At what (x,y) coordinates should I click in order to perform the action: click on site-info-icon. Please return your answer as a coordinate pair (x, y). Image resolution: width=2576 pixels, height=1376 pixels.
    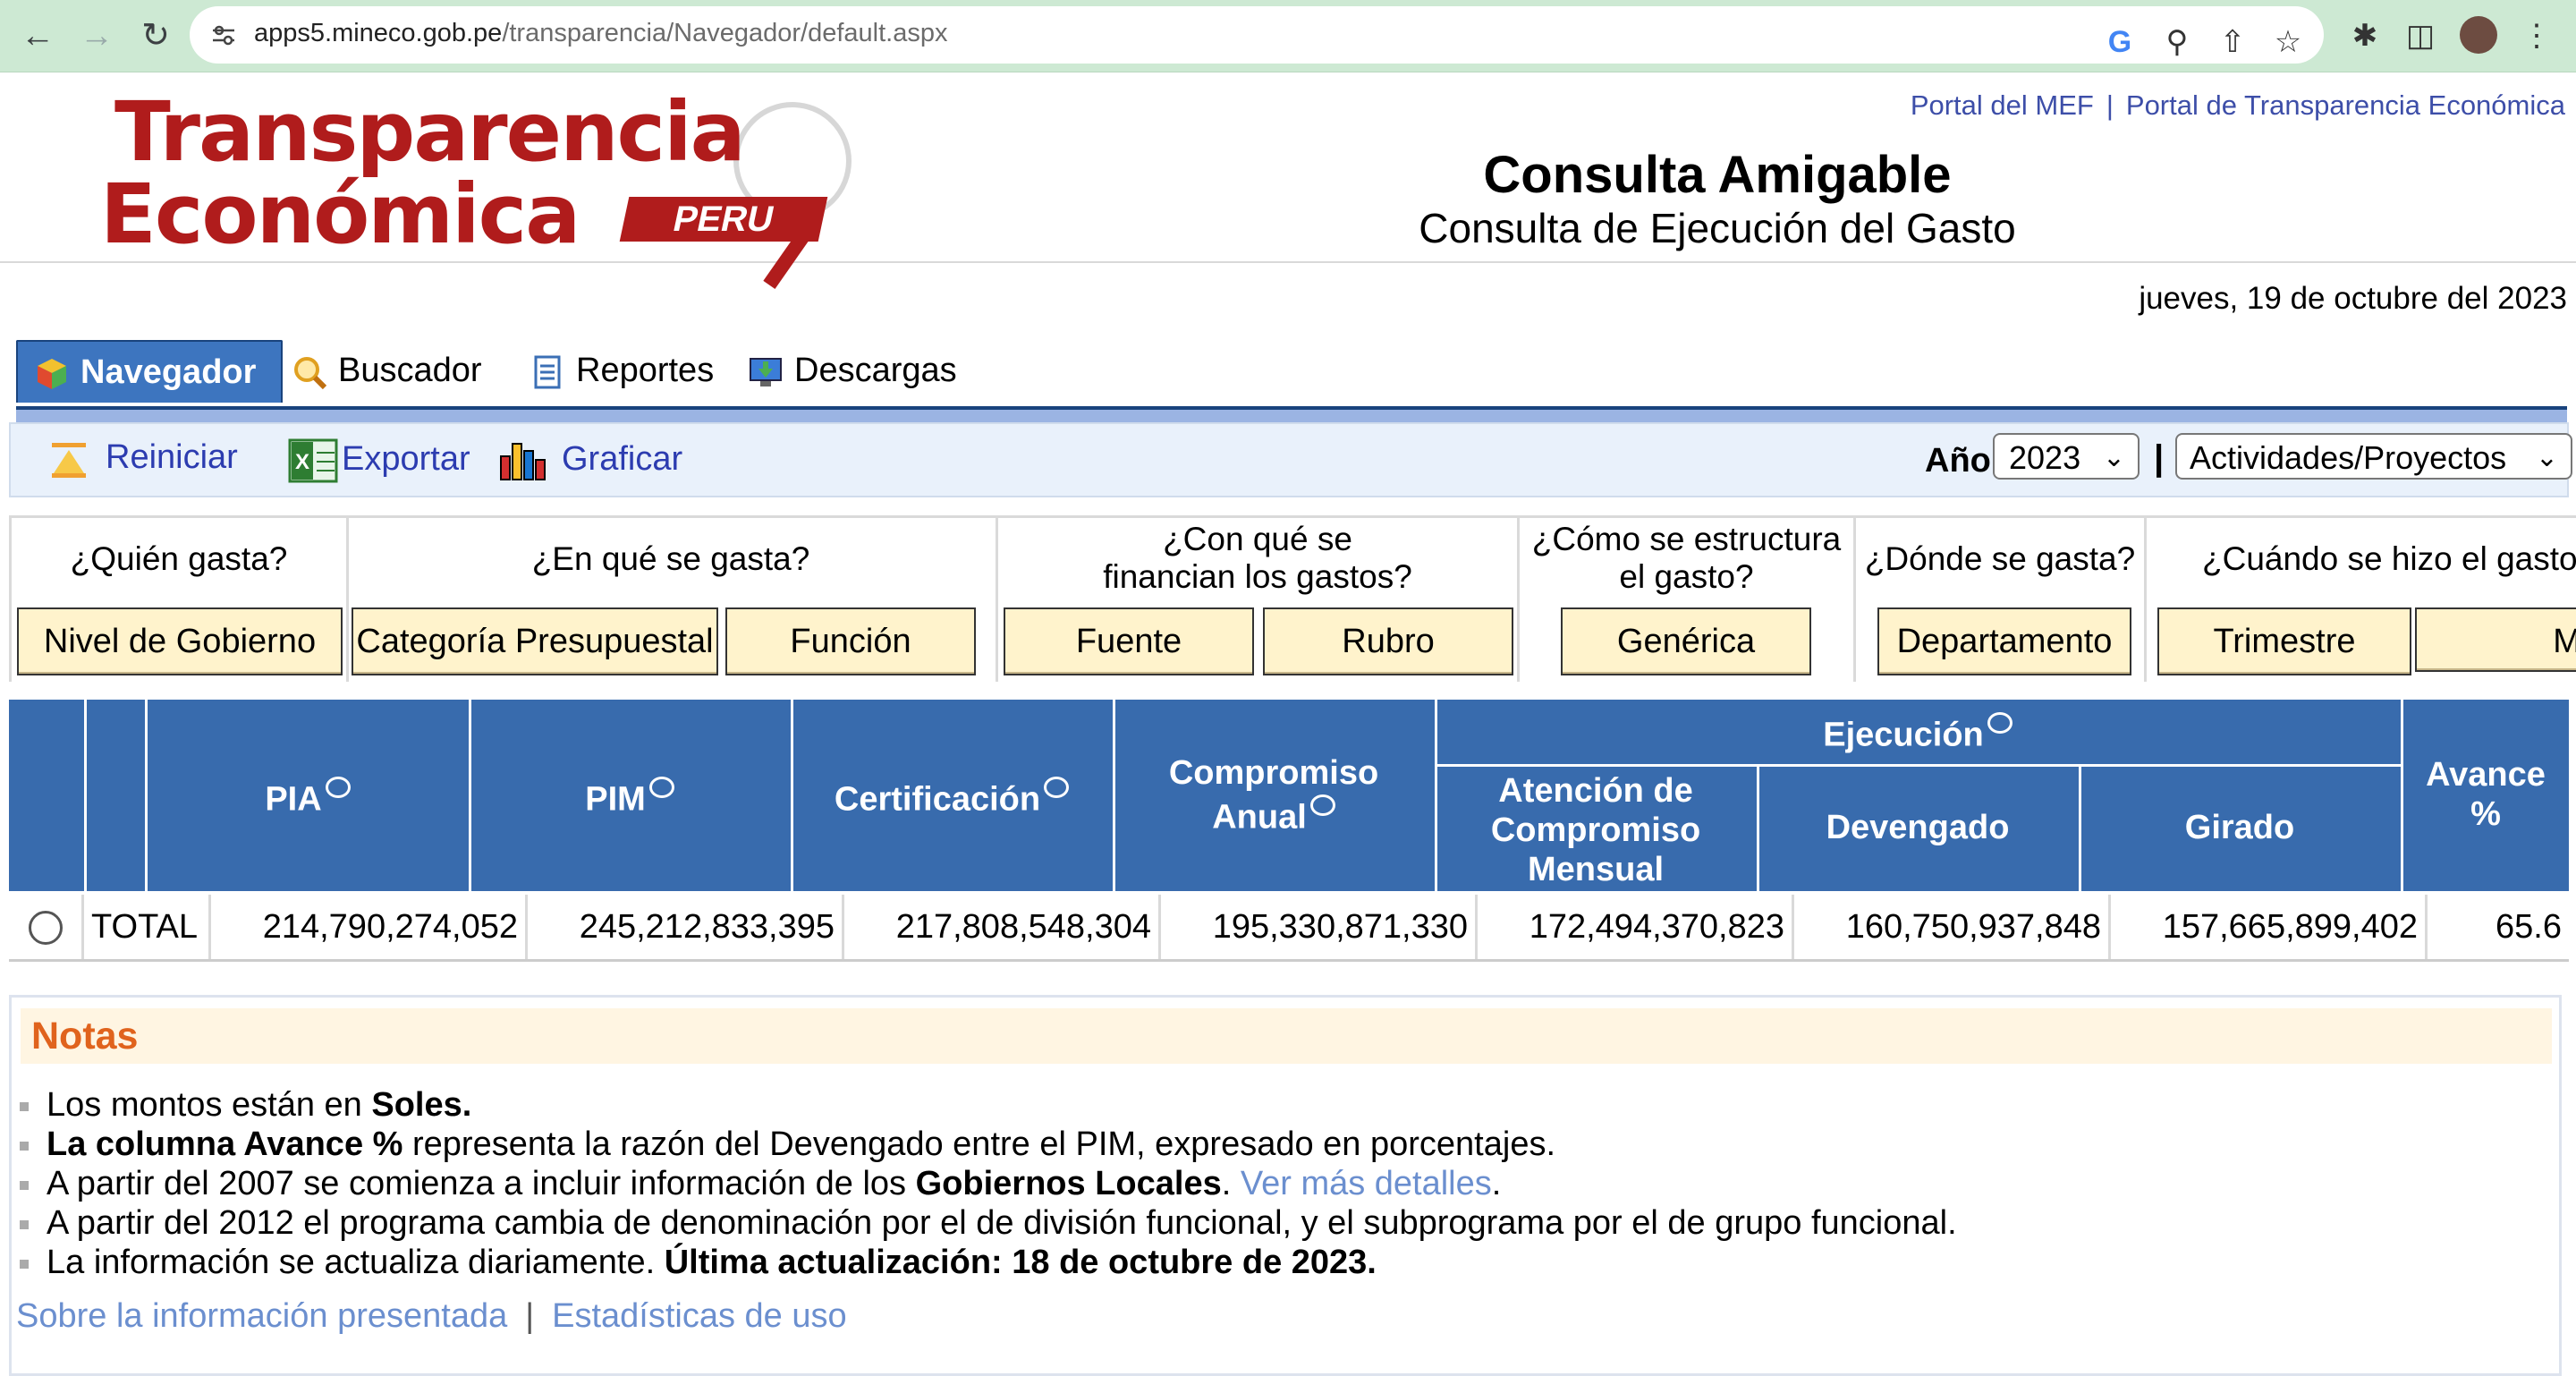
    Looking at the image, I should click on (223, 34).